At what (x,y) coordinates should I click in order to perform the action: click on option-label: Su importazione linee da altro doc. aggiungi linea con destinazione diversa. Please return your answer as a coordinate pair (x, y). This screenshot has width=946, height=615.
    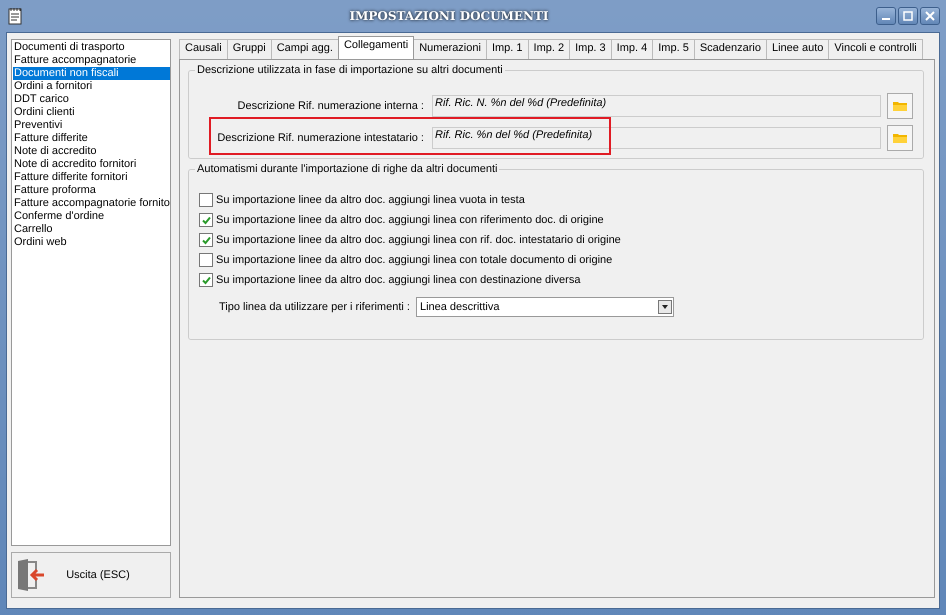
    Looking at the image, I should click on (398, 280).